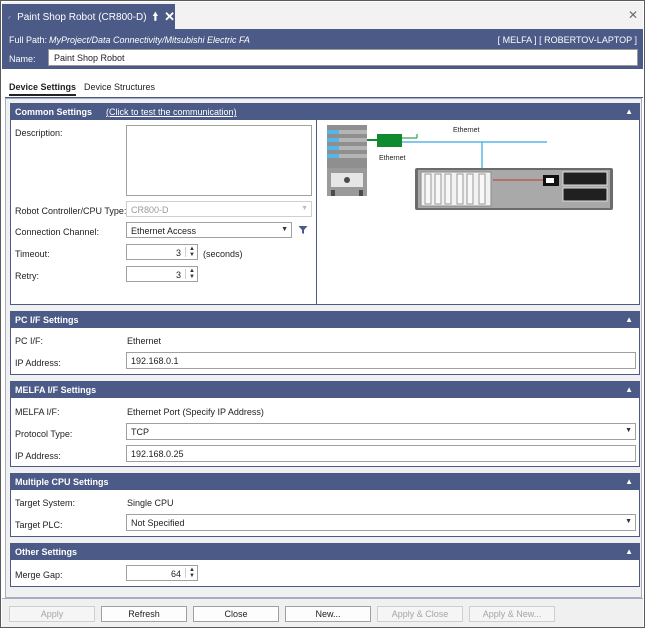  Describe the element at coordinates (39, 133) in the screenshot. I see `description-label: Description:` at that location.